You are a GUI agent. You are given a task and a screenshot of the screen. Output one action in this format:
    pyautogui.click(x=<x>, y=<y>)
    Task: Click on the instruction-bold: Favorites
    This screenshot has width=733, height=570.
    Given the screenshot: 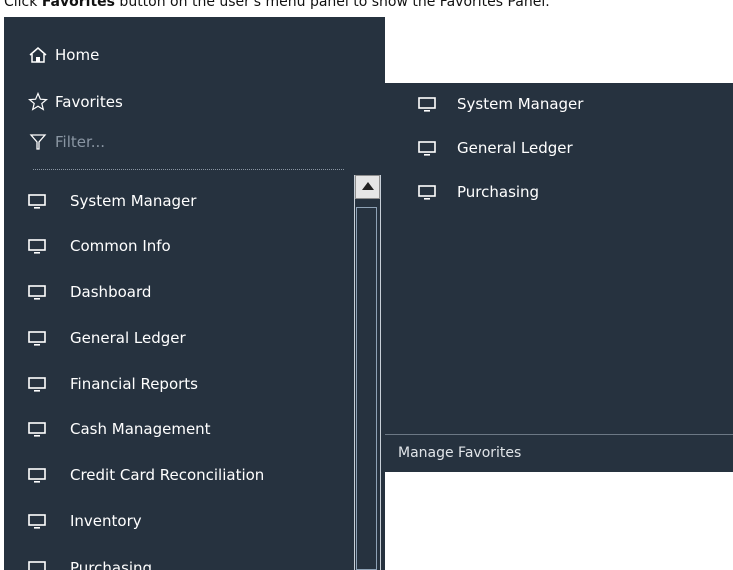 What is the action you would take?
    pyautogui.click(x=78, y=5)
    